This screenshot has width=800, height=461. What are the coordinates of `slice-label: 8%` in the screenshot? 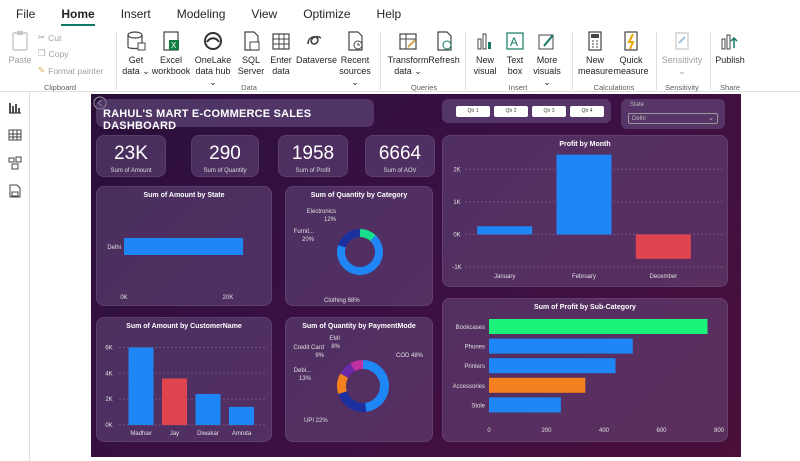 It's located at (335, 347).